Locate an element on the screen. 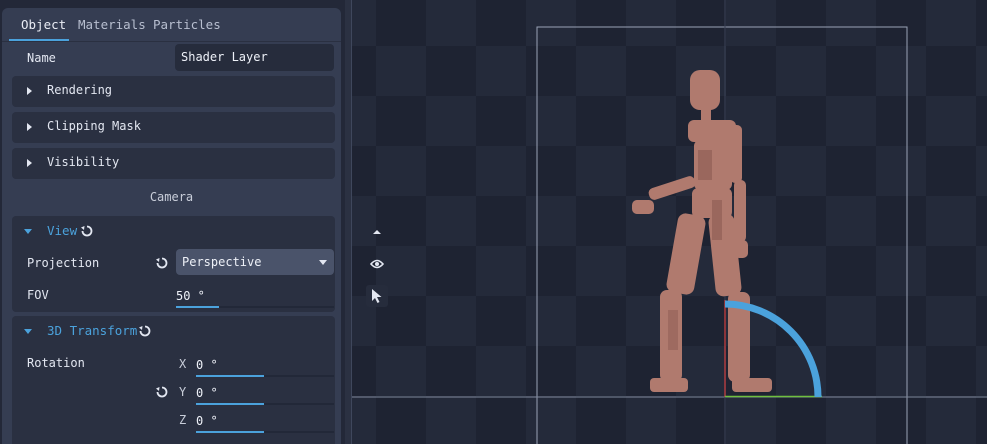 The image size is (987, 444). tab-divider is located at coordinates (171, 41).